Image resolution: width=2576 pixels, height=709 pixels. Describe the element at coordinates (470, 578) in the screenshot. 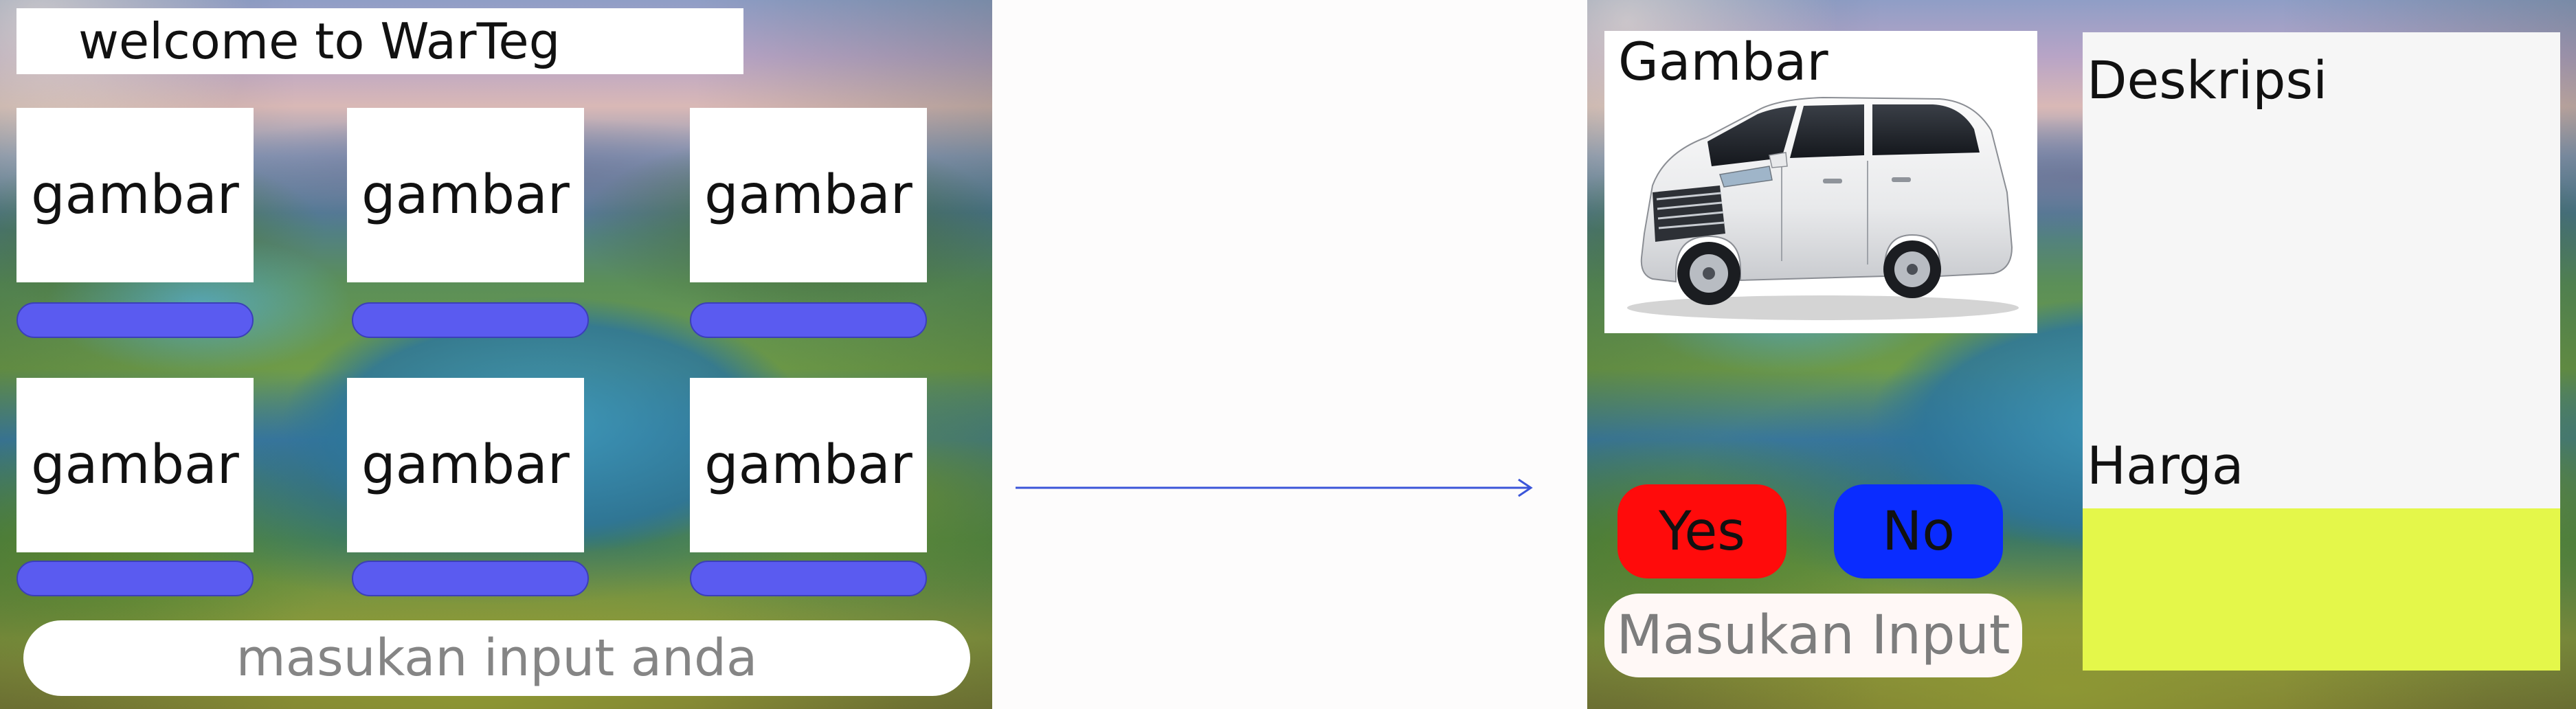

I see `product-card-5-button` at that location.